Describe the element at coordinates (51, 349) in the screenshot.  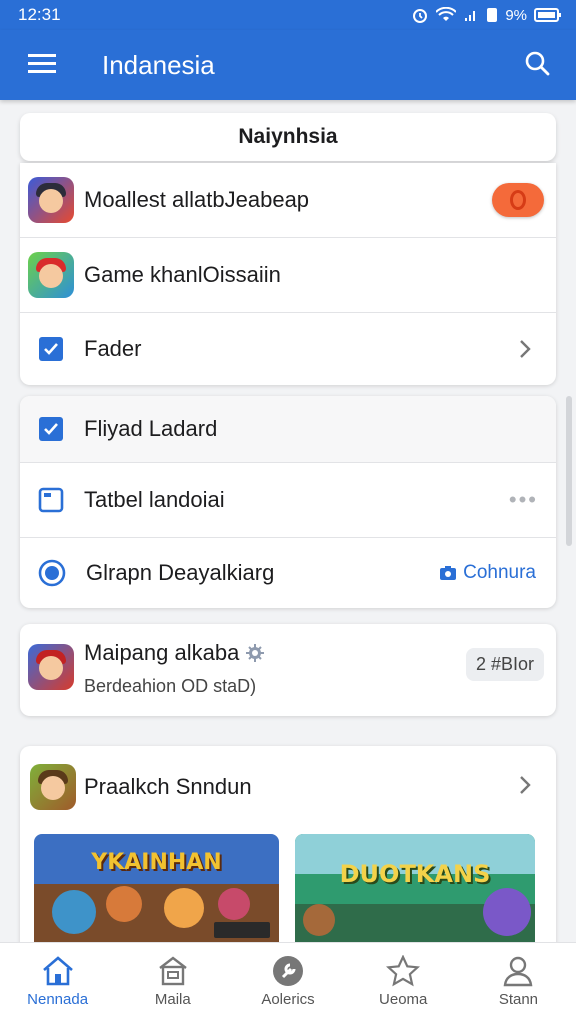
I see `check-square-icon` at that location.